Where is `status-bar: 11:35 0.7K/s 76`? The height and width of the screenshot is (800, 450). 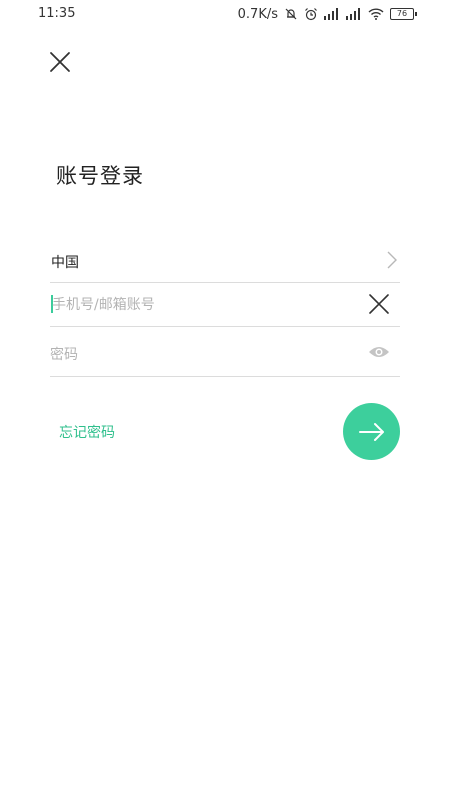 status-bar: 11:35 0.7K/s 76 is located at coordinates (225, 14).